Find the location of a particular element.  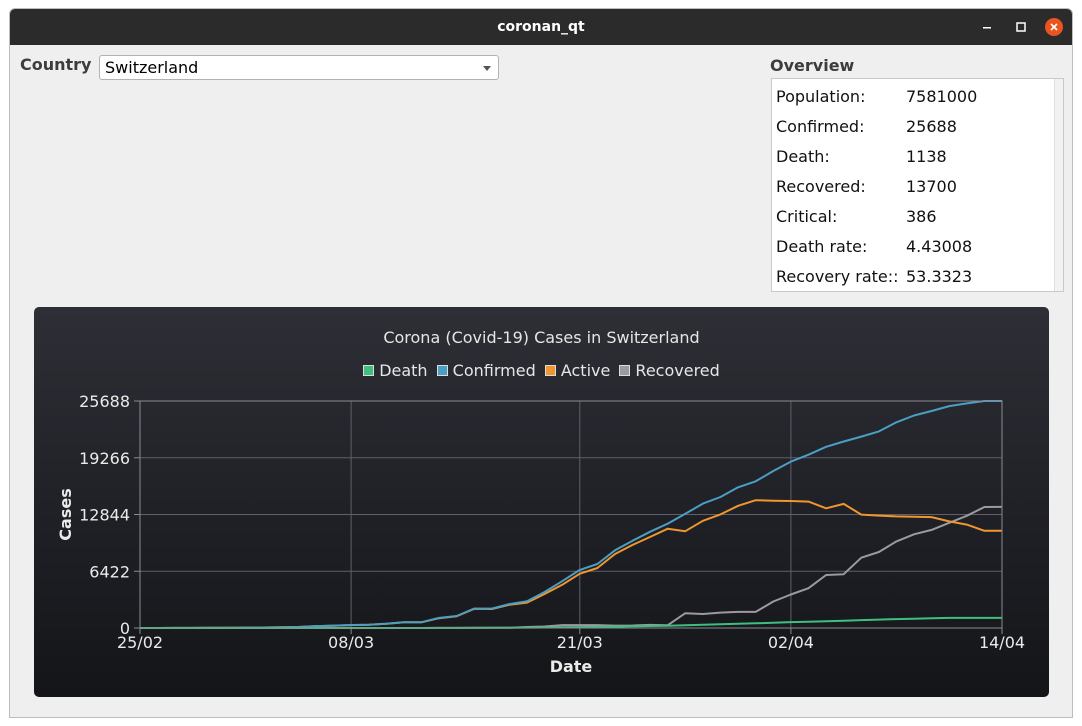

y-tick-label: 25688 is located at coordinates (104, 401).